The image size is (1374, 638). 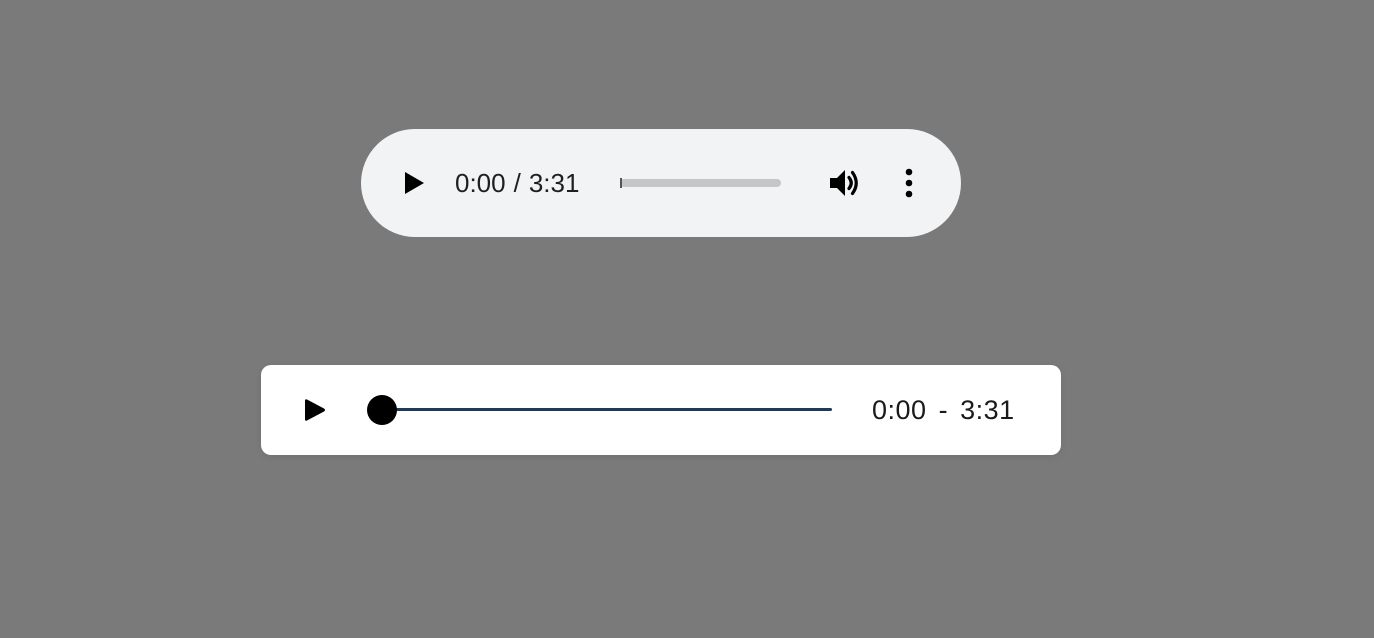 What do you see at coordinates (382, 410) in the screenshot?
I see `seek-handle` at bounding box center [382, 410].